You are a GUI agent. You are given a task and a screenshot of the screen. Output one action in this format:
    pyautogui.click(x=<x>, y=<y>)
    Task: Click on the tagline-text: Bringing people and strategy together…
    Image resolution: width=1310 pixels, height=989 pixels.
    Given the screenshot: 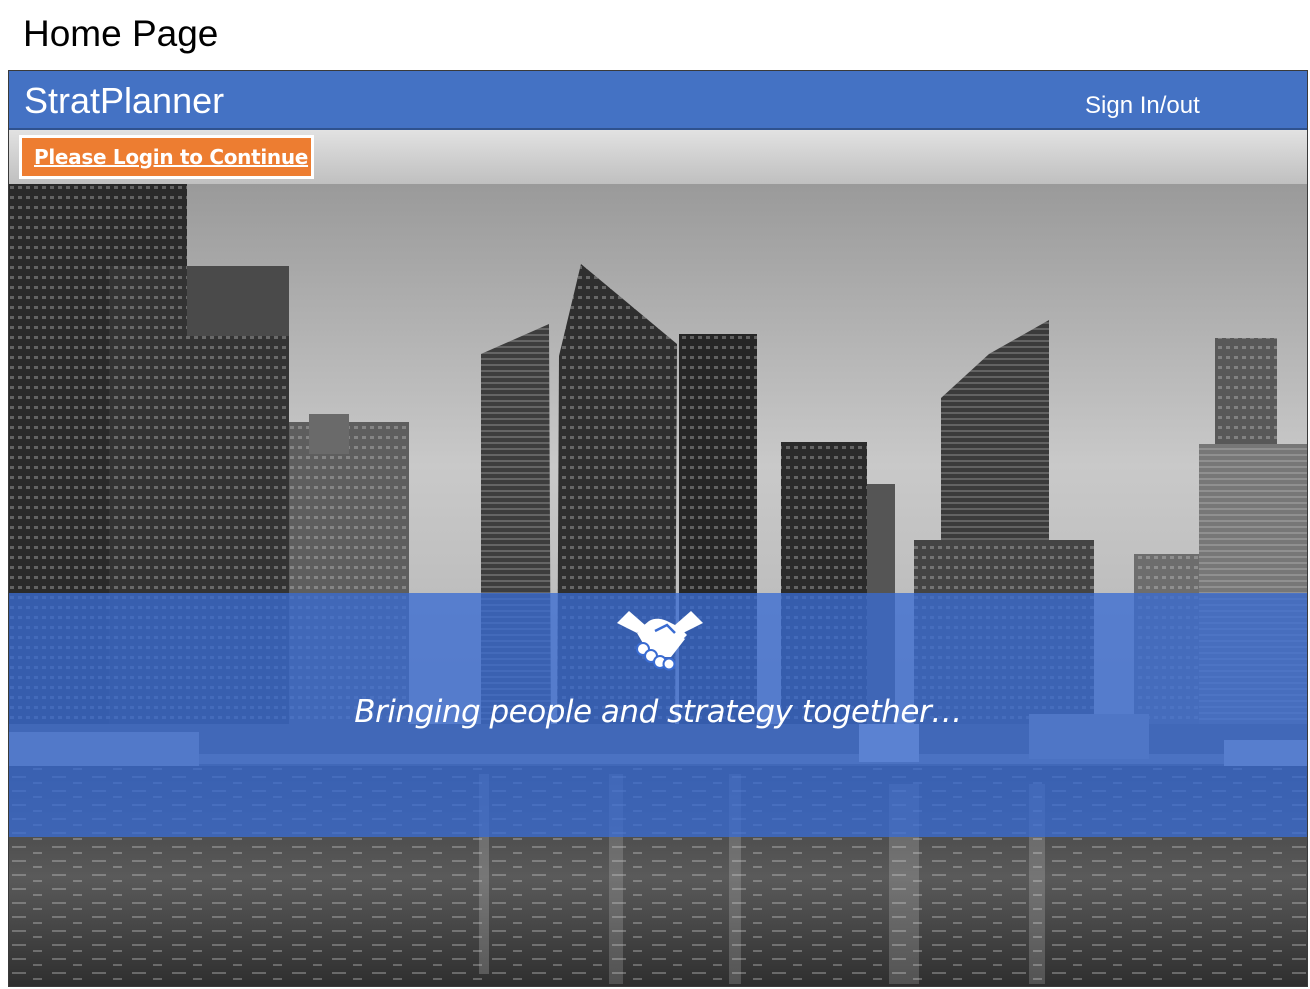 What is the action you would take?
    pyautogui.click(x=658, y=712)
    